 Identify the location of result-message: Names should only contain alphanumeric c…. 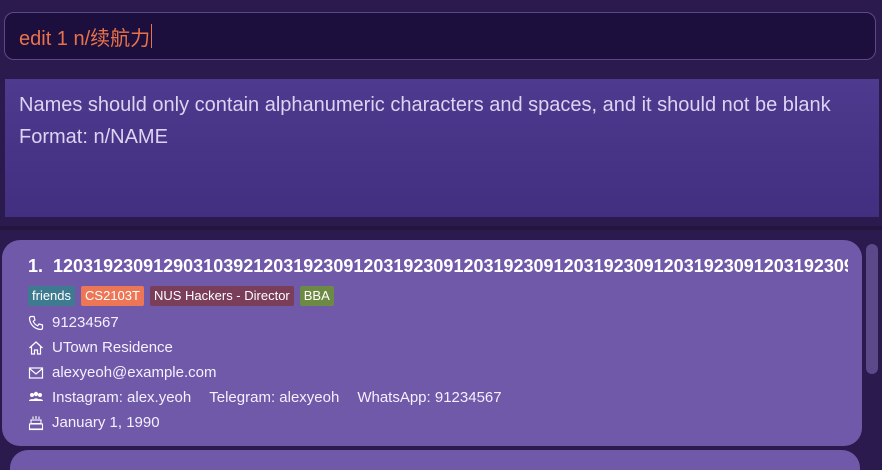
(425, 105).